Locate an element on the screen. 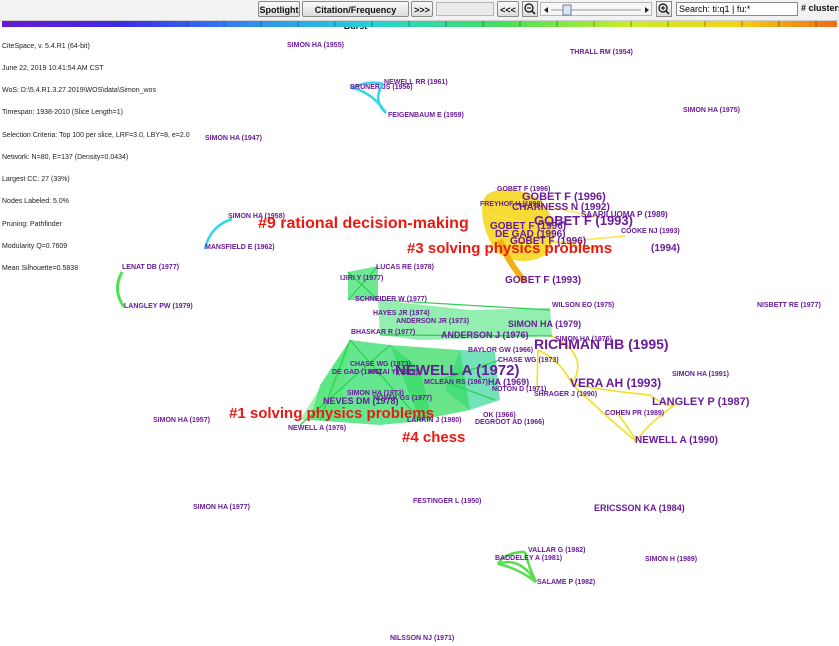 The image size is (839, 646). node-label: HAYES JR (1974) is located at coordinates (401, 313).